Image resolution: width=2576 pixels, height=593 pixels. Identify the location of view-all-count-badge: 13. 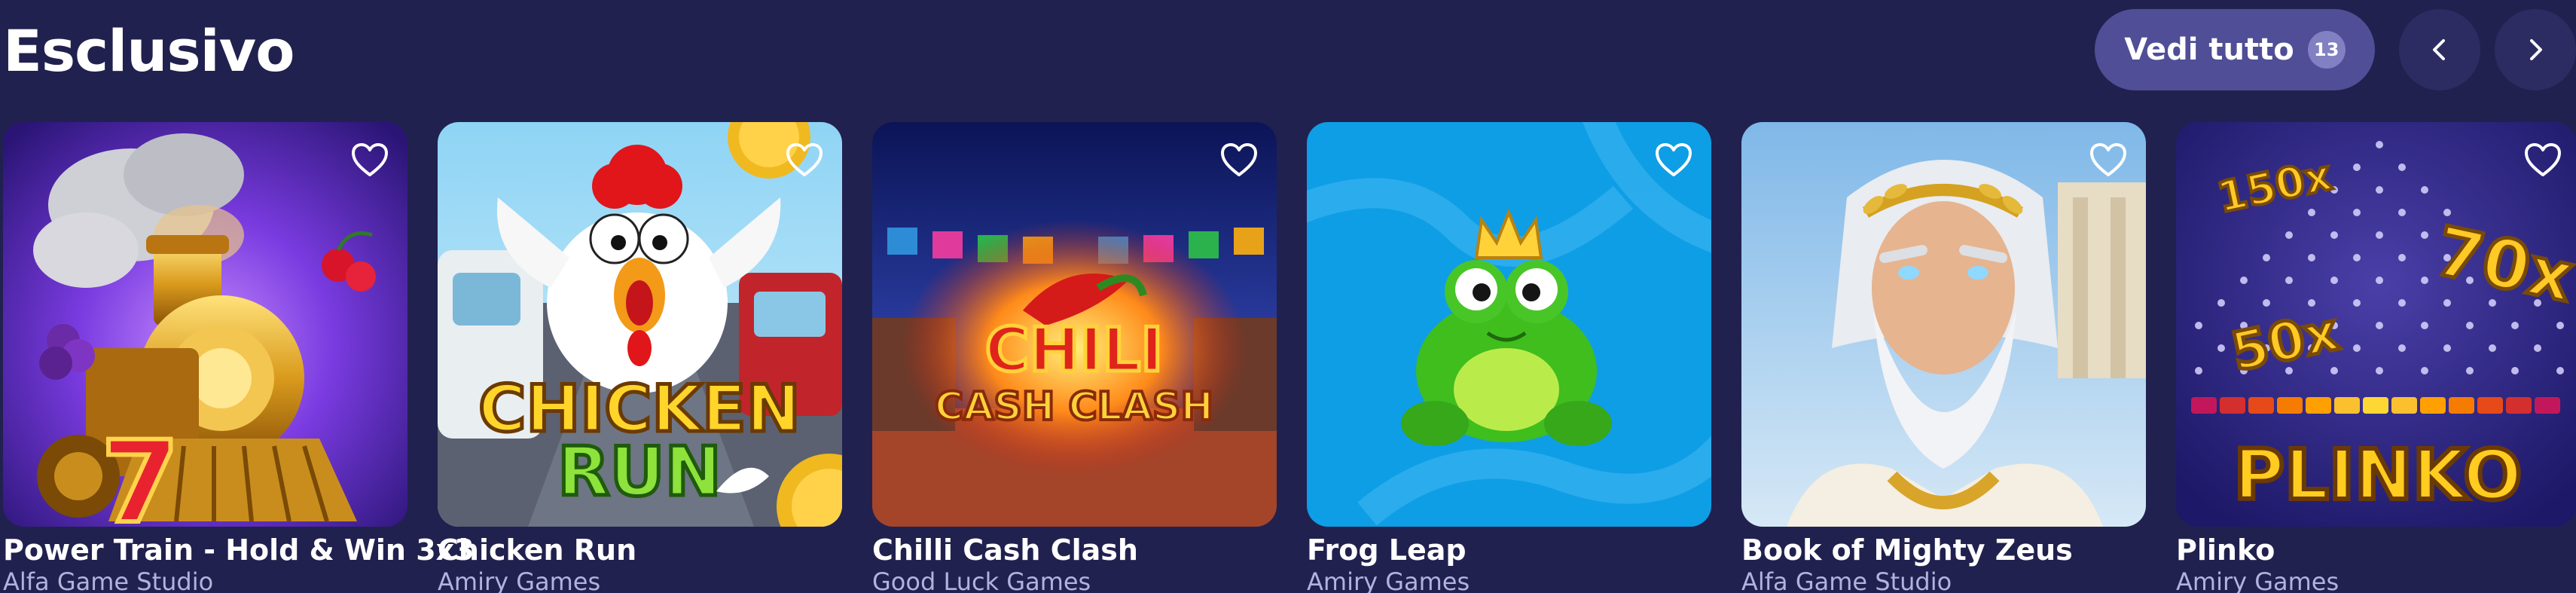
(2326, 50).